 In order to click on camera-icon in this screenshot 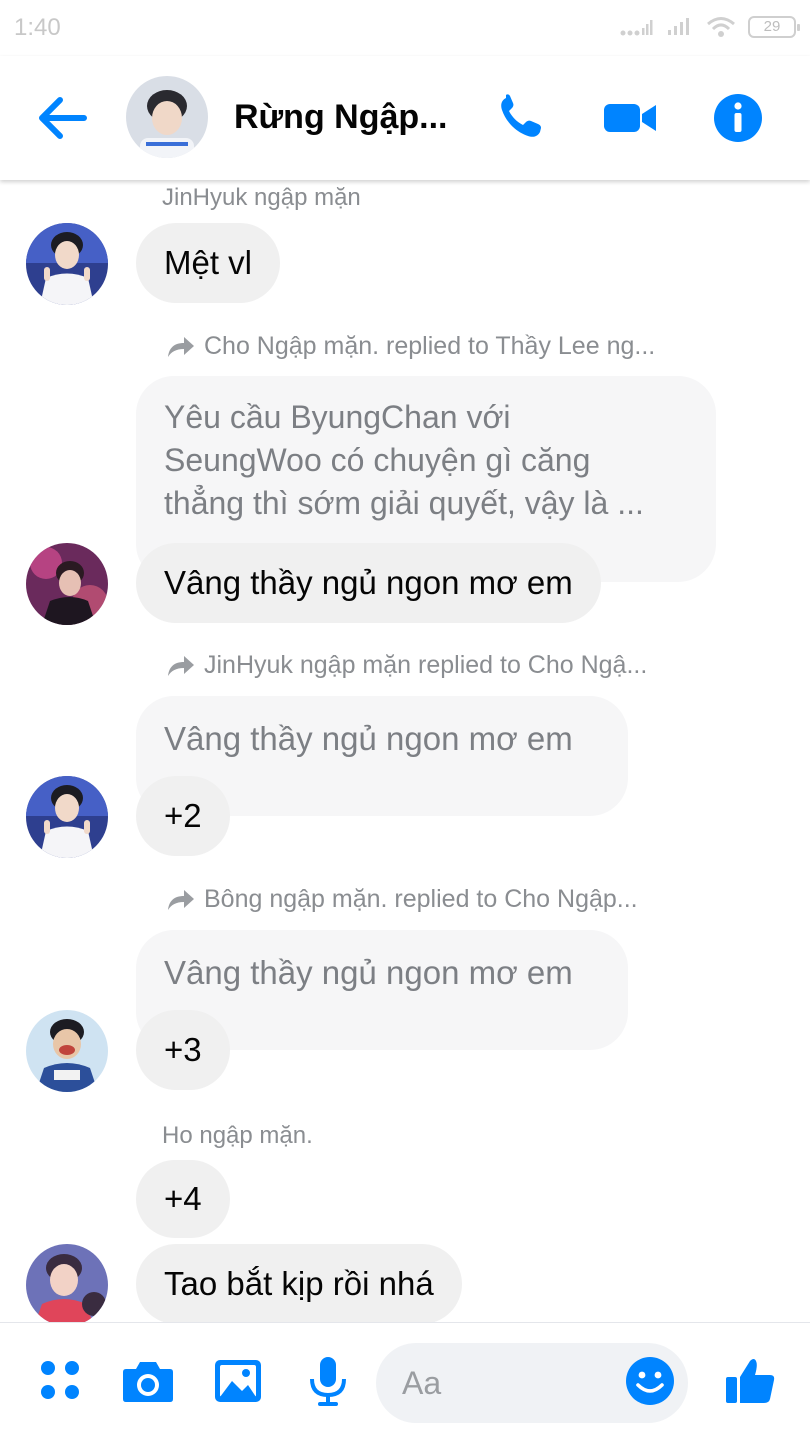, I will do `click(148, 1381)`.